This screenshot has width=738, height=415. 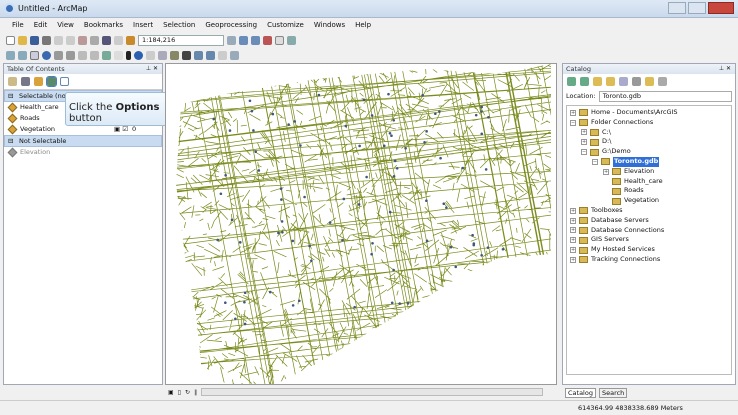 What do you see at coordinates (231, 25) in the screenshot?
I see `menu-geoprocessing: Geoprocessing` at bounding box center [231, 25].